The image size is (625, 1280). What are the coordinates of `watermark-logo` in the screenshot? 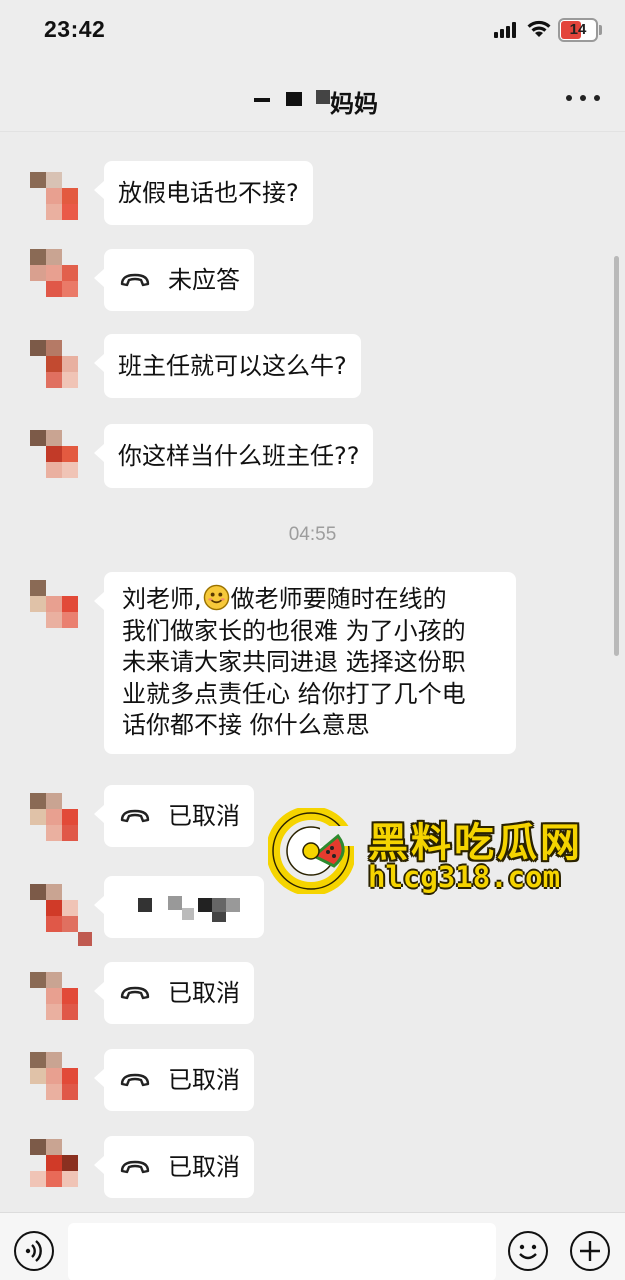 It's located at (311, 851).